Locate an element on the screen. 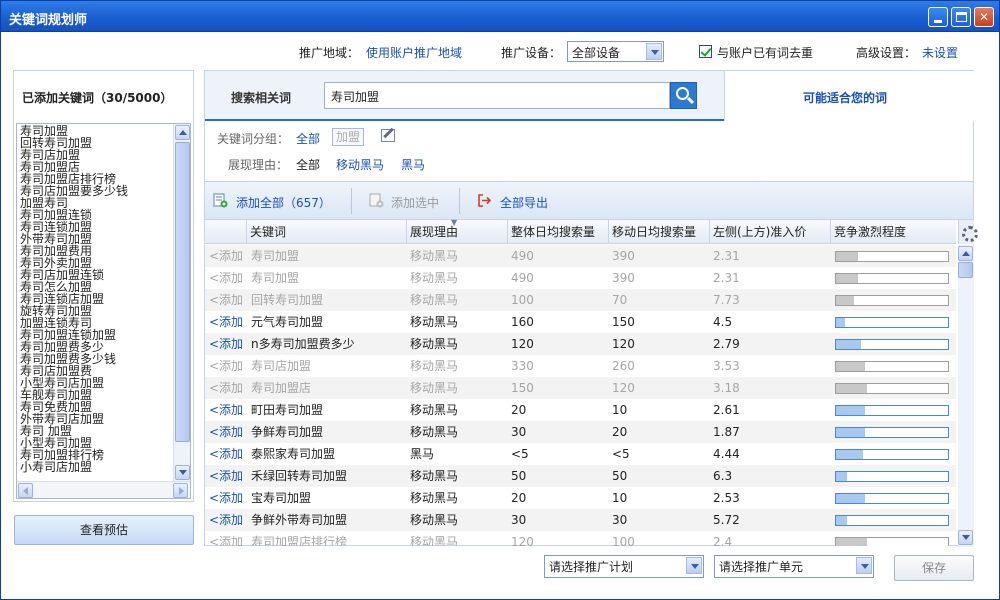 The image size is (1000, 600). table-row: <添加 泰熙家寿司加盟 黑马 <5 <5 4.44 is located at coordinates (580, 454).